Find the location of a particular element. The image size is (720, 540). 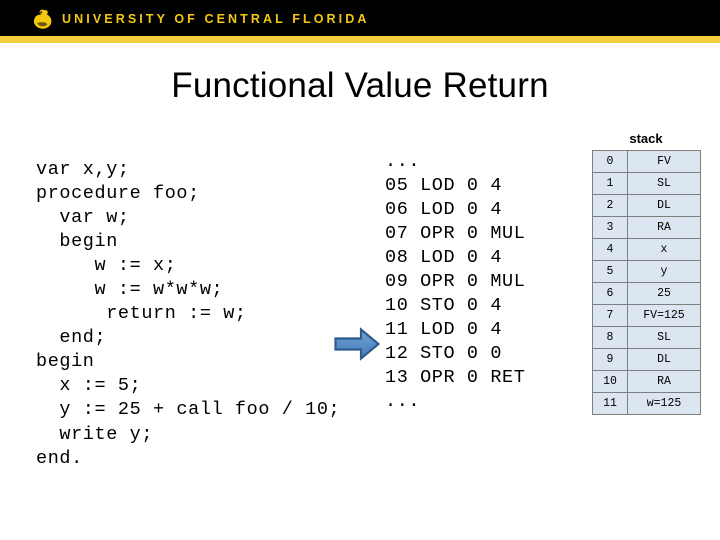

stack-index-cell: 2 is located at coordinates (610, 205).